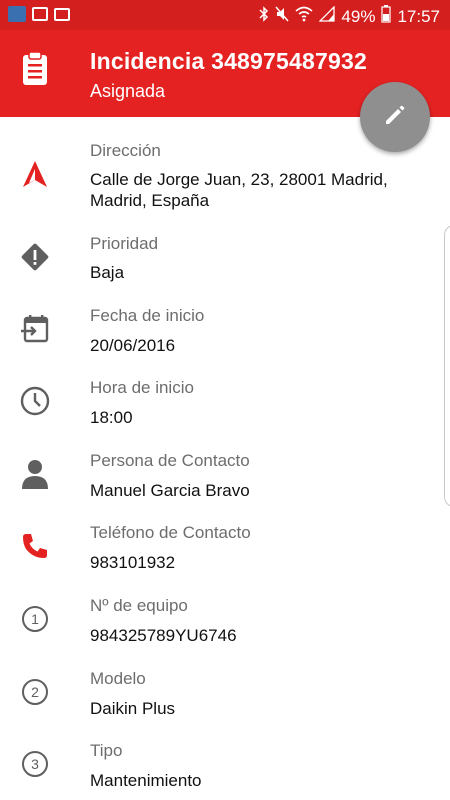 The image size is (450, 800). What do you see at coordinates (304, 16) in the screenshot?
I see `wifi-icon` at bounding box center [304, 16].